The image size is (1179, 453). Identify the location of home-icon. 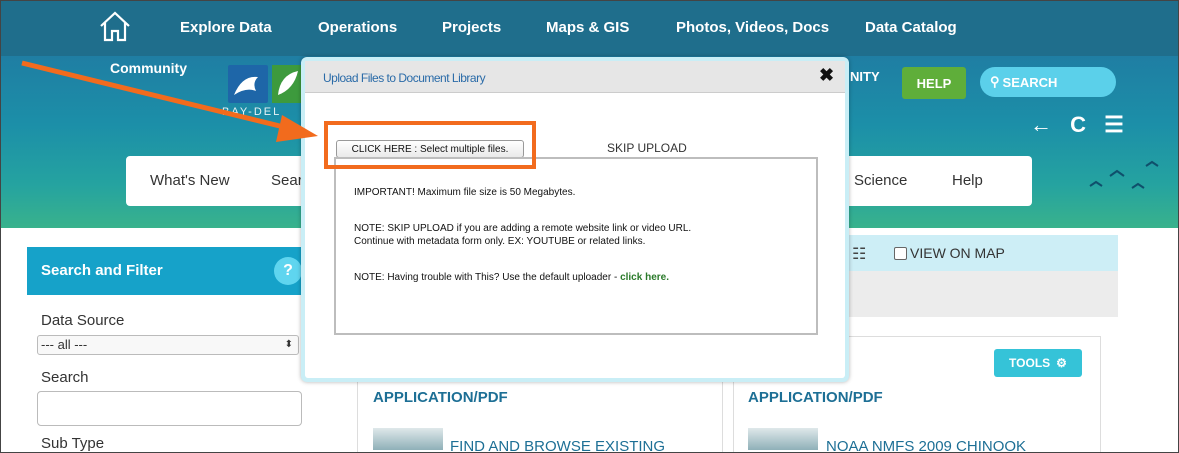
(115, 26).